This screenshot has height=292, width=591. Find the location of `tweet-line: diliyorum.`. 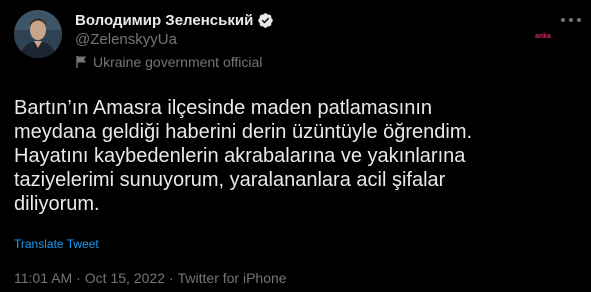

tweet-line: diliyorum. is located at coordinates (57, 204).